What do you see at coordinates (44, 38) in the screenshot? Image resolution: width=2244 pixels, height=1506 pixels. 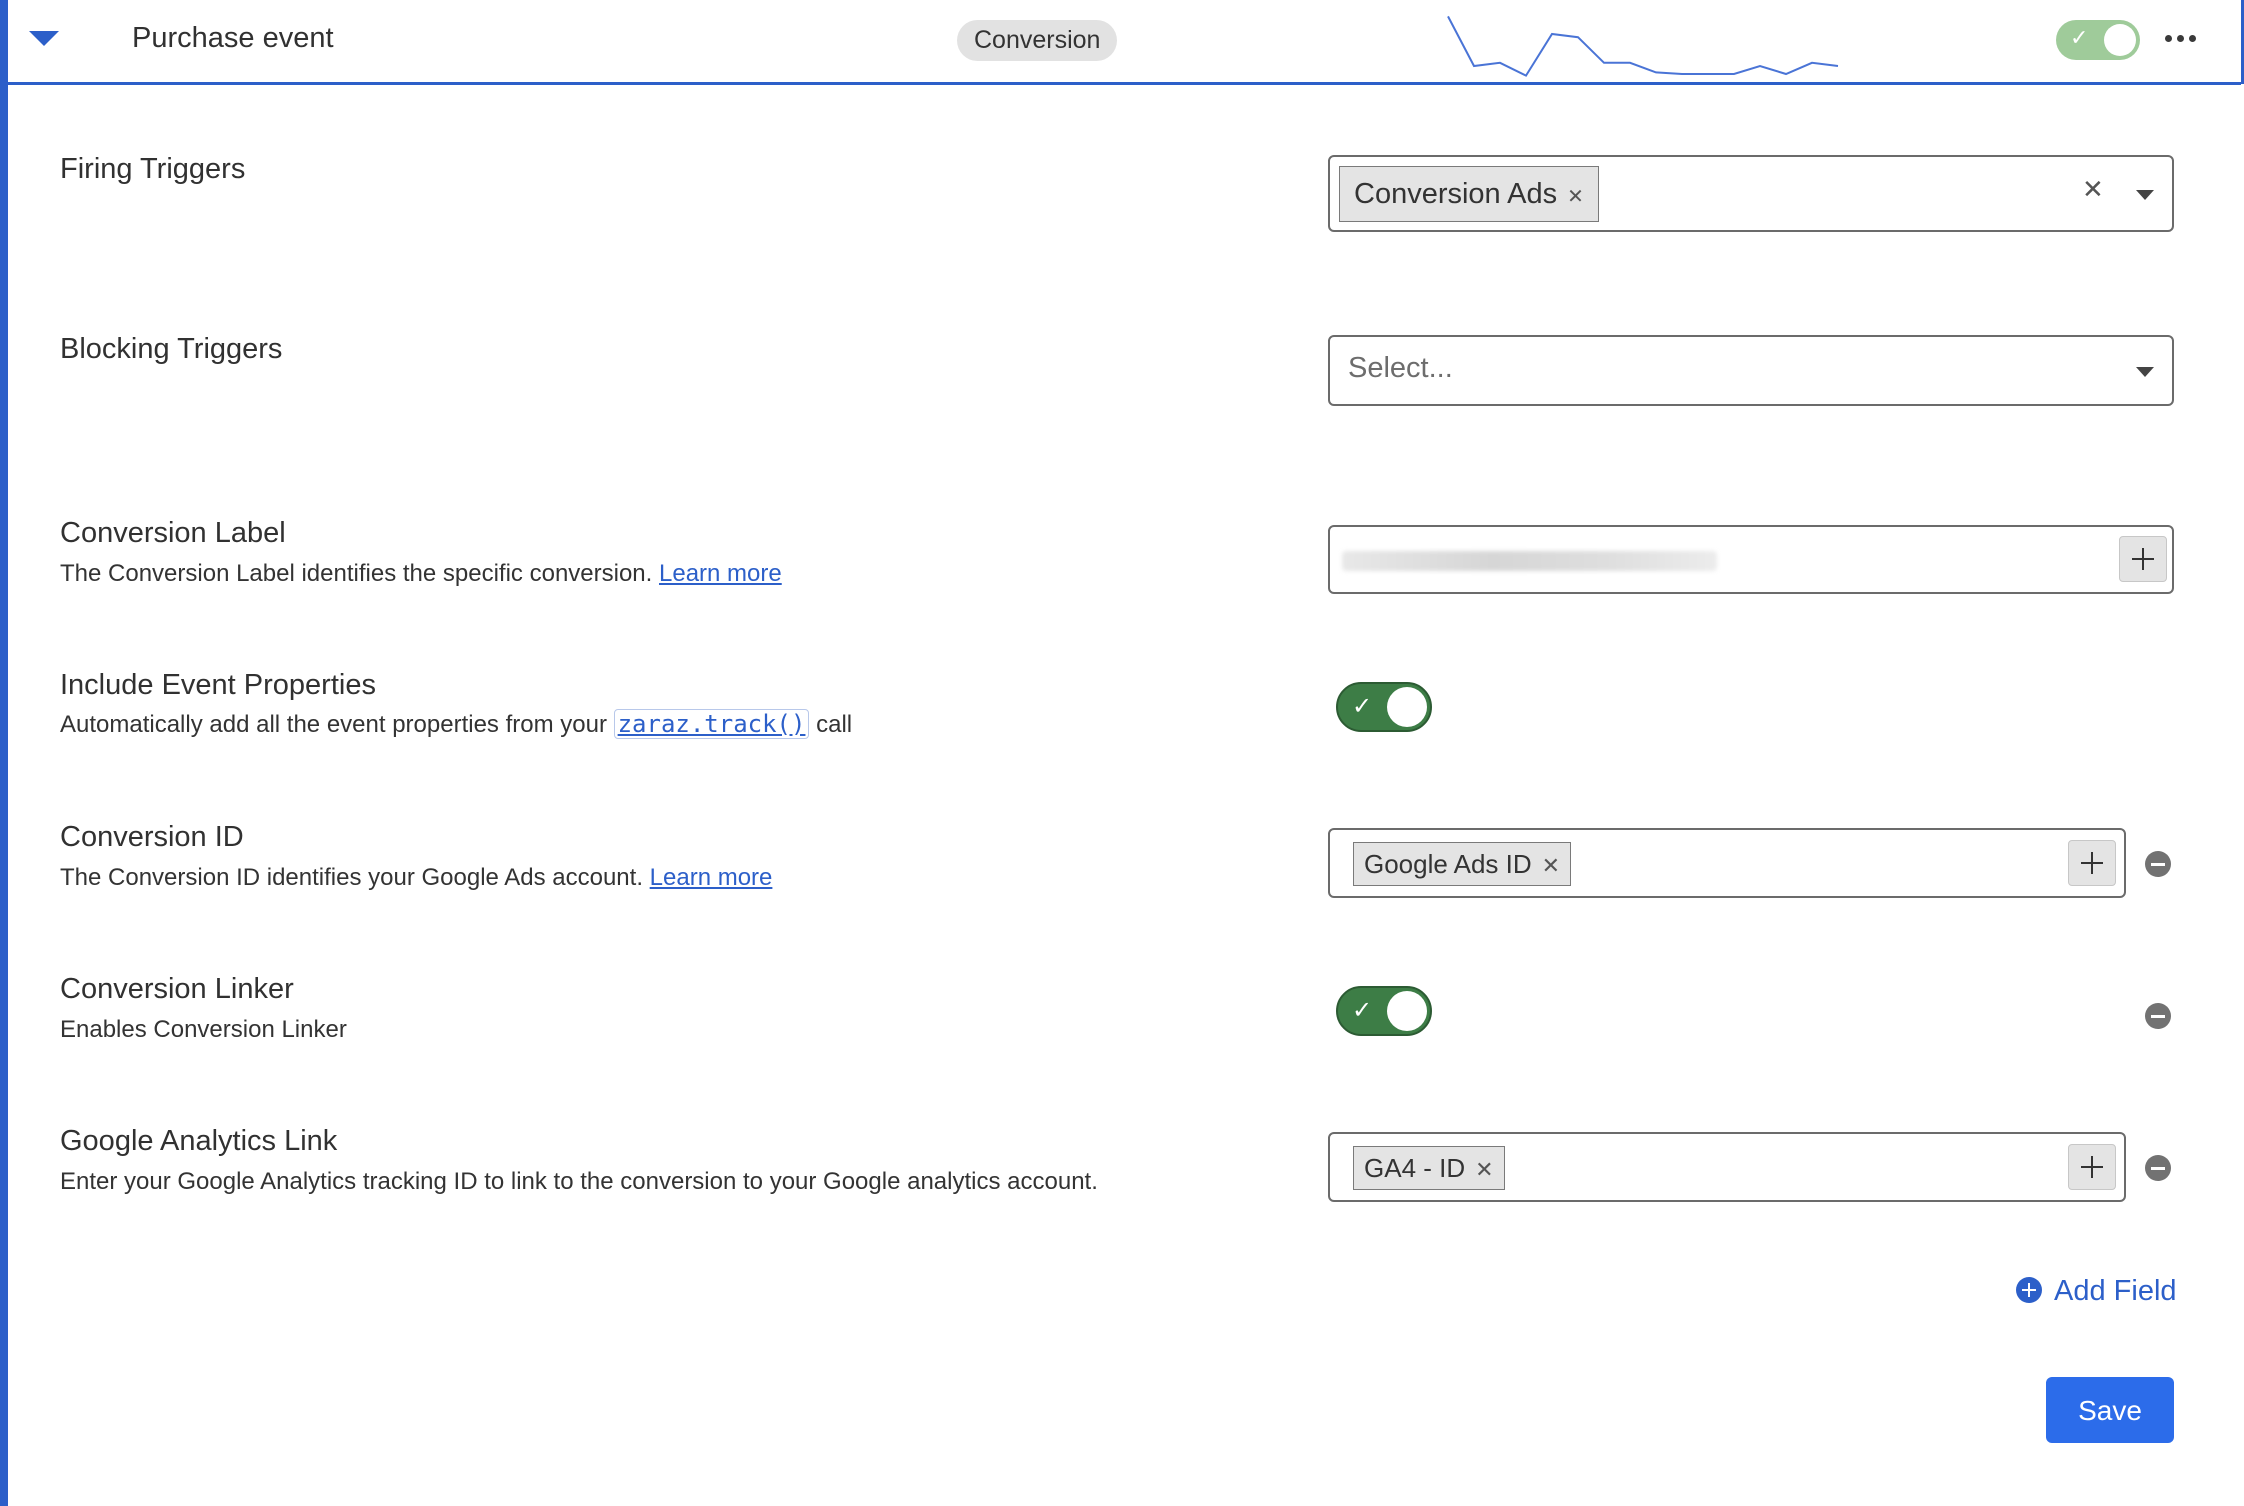 I see `collapse-caret-icon` at bounding box center [44, 38].